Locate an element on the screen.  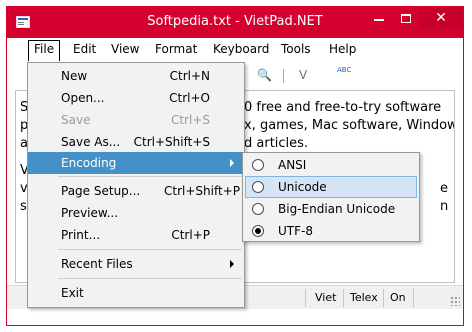
encoding-utf8: UTF-8 is located at coordinates (331, 231).